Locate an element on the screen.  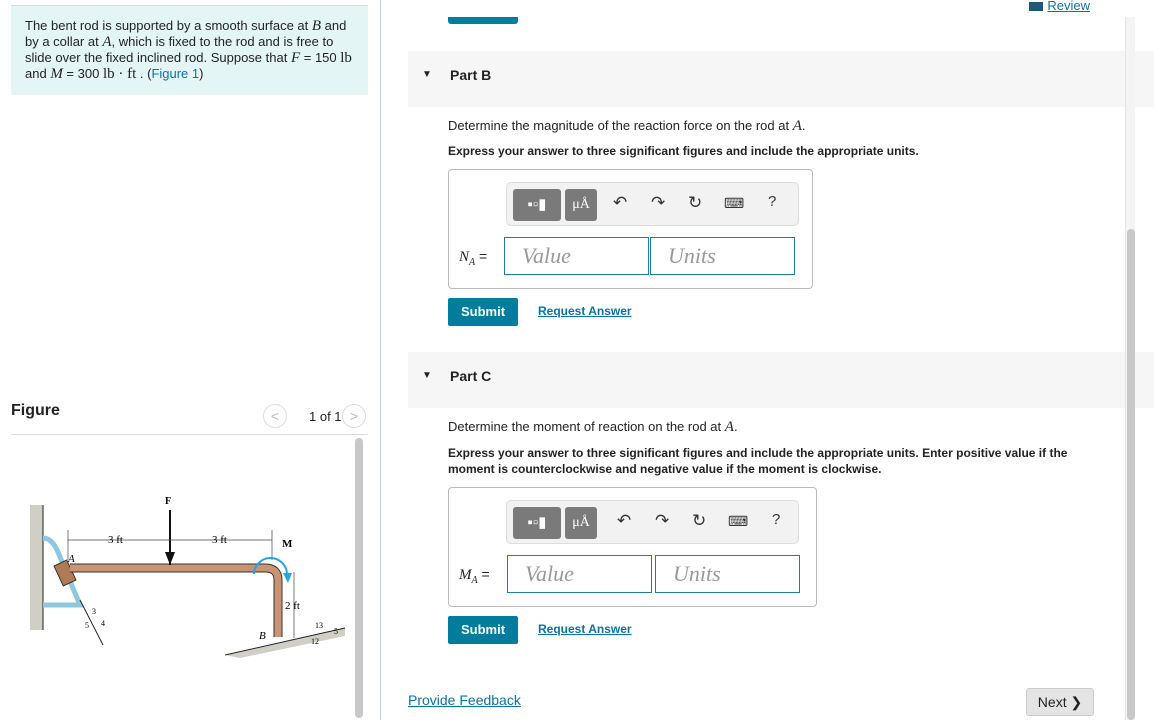
review-link: Review is located at coordinates (1059, 6).